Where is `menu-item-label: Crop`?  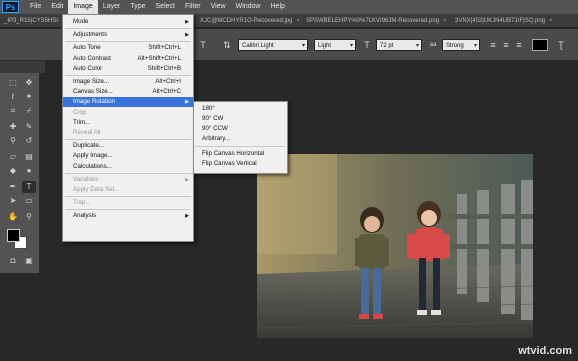
menu-item-label: Crop is located at coordinates (80, 112).